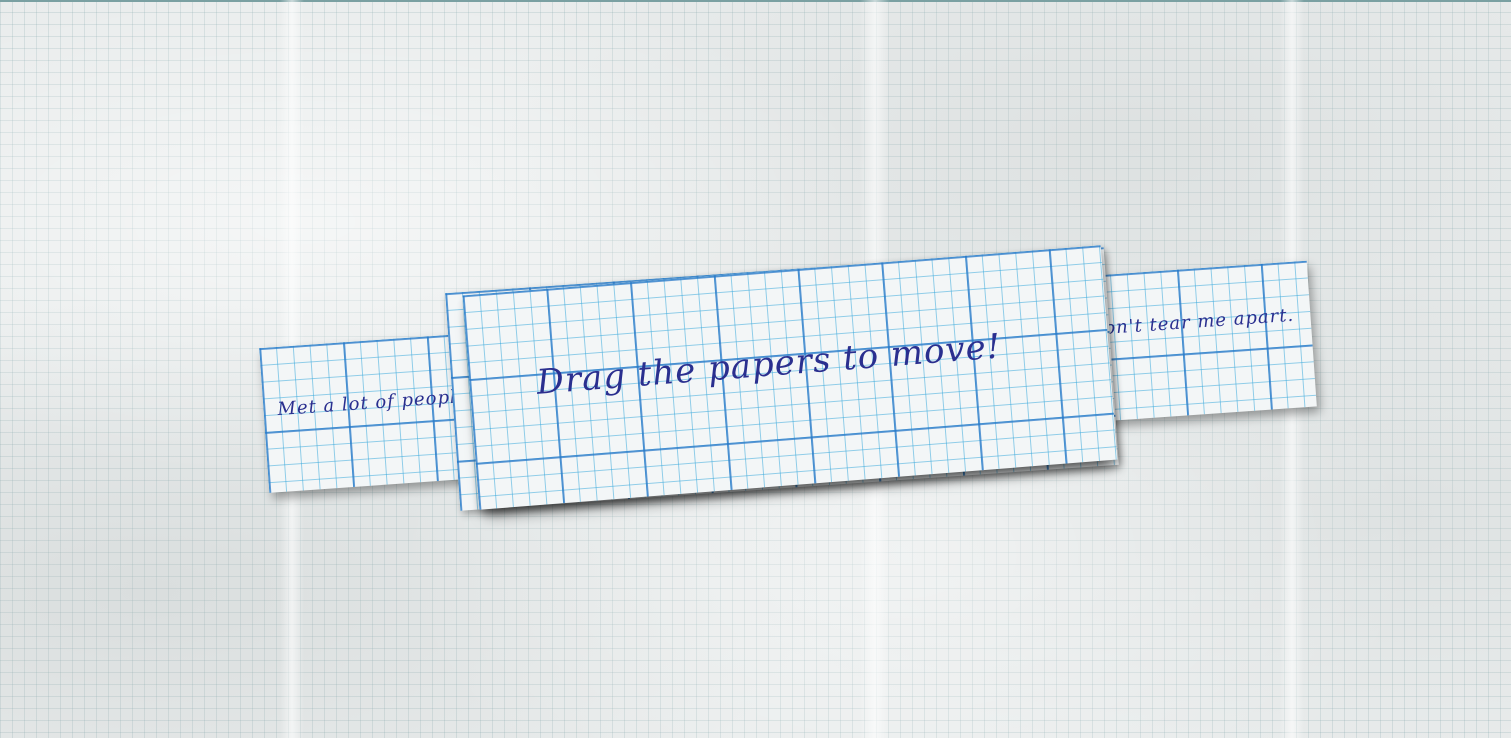 This screenshot has height=738, width=1511. I want to click on draggable-paper-right: Don't tear me apart., so click(1205, 341).